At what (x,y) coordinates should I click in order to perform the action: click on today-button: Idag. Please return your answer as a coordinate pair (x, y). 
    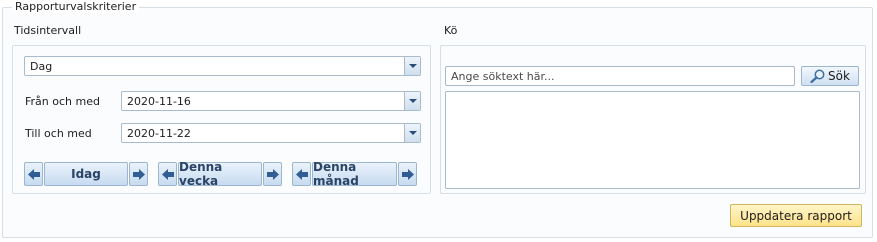
    Looking at the image, I should click on (86, 174).